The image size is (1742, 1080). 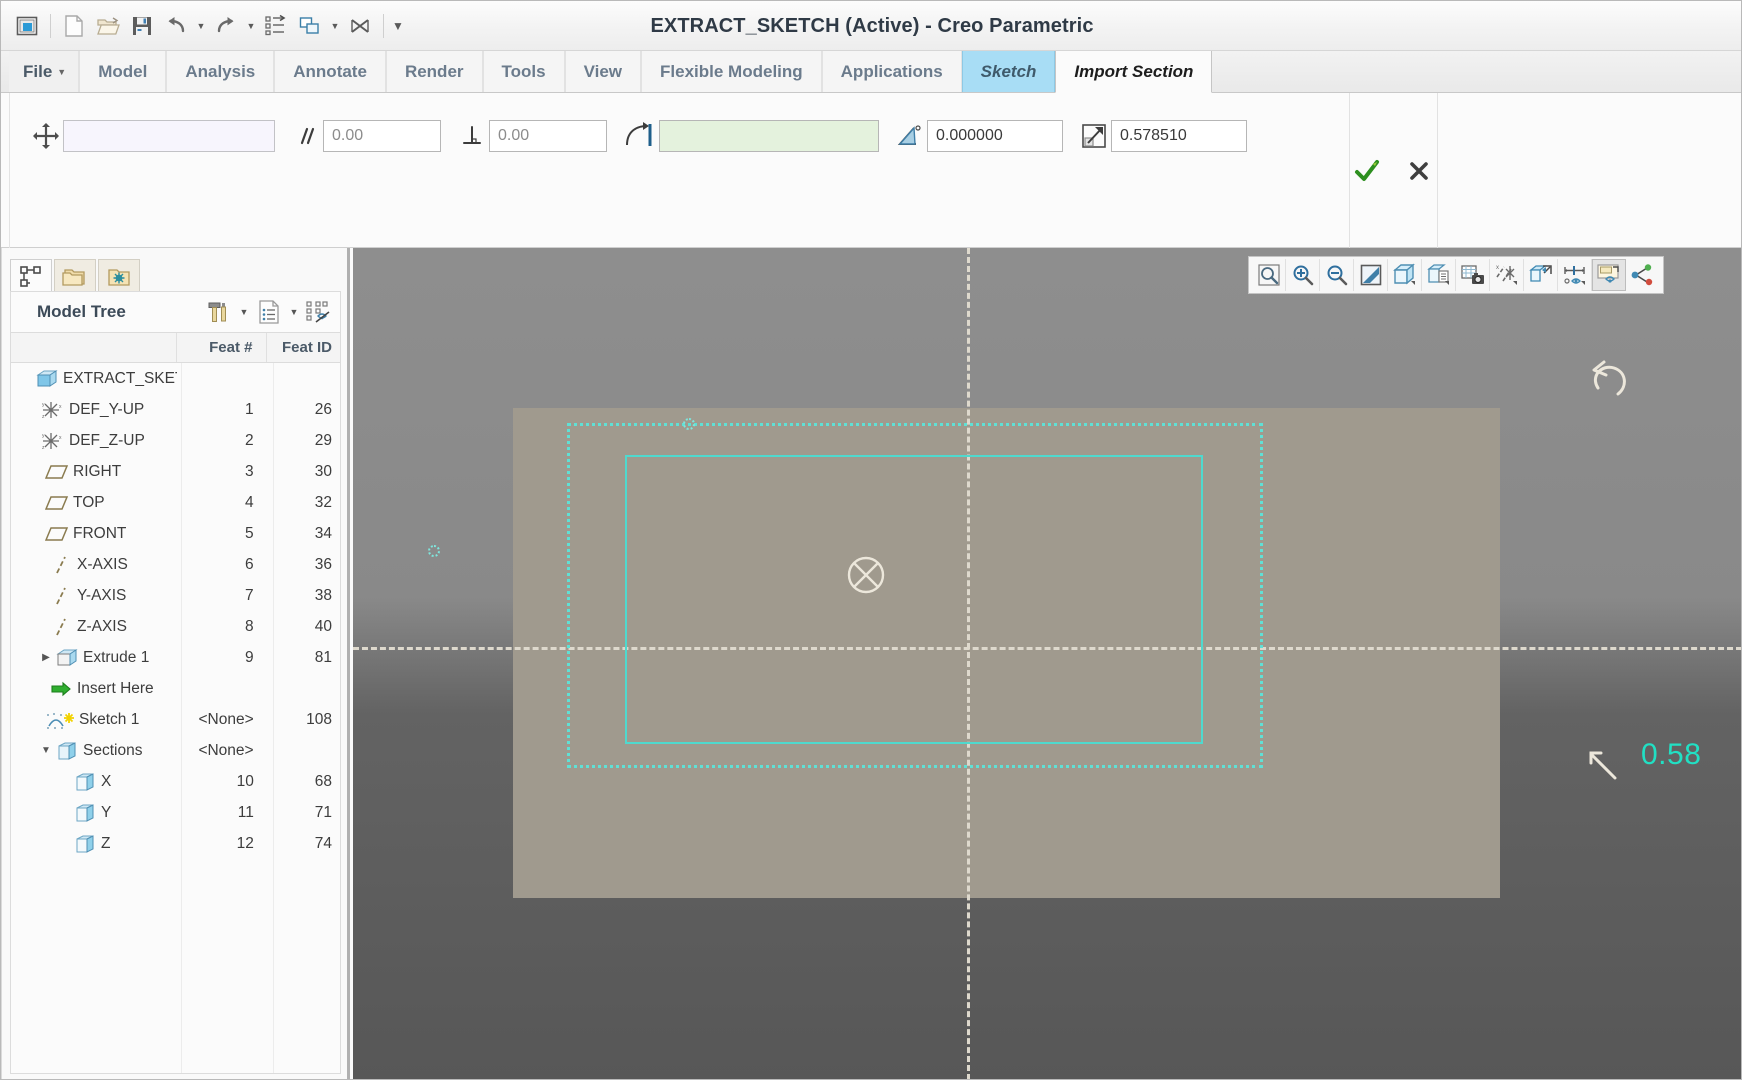 I want to click on redo-icon, so click(x=226, y=26).